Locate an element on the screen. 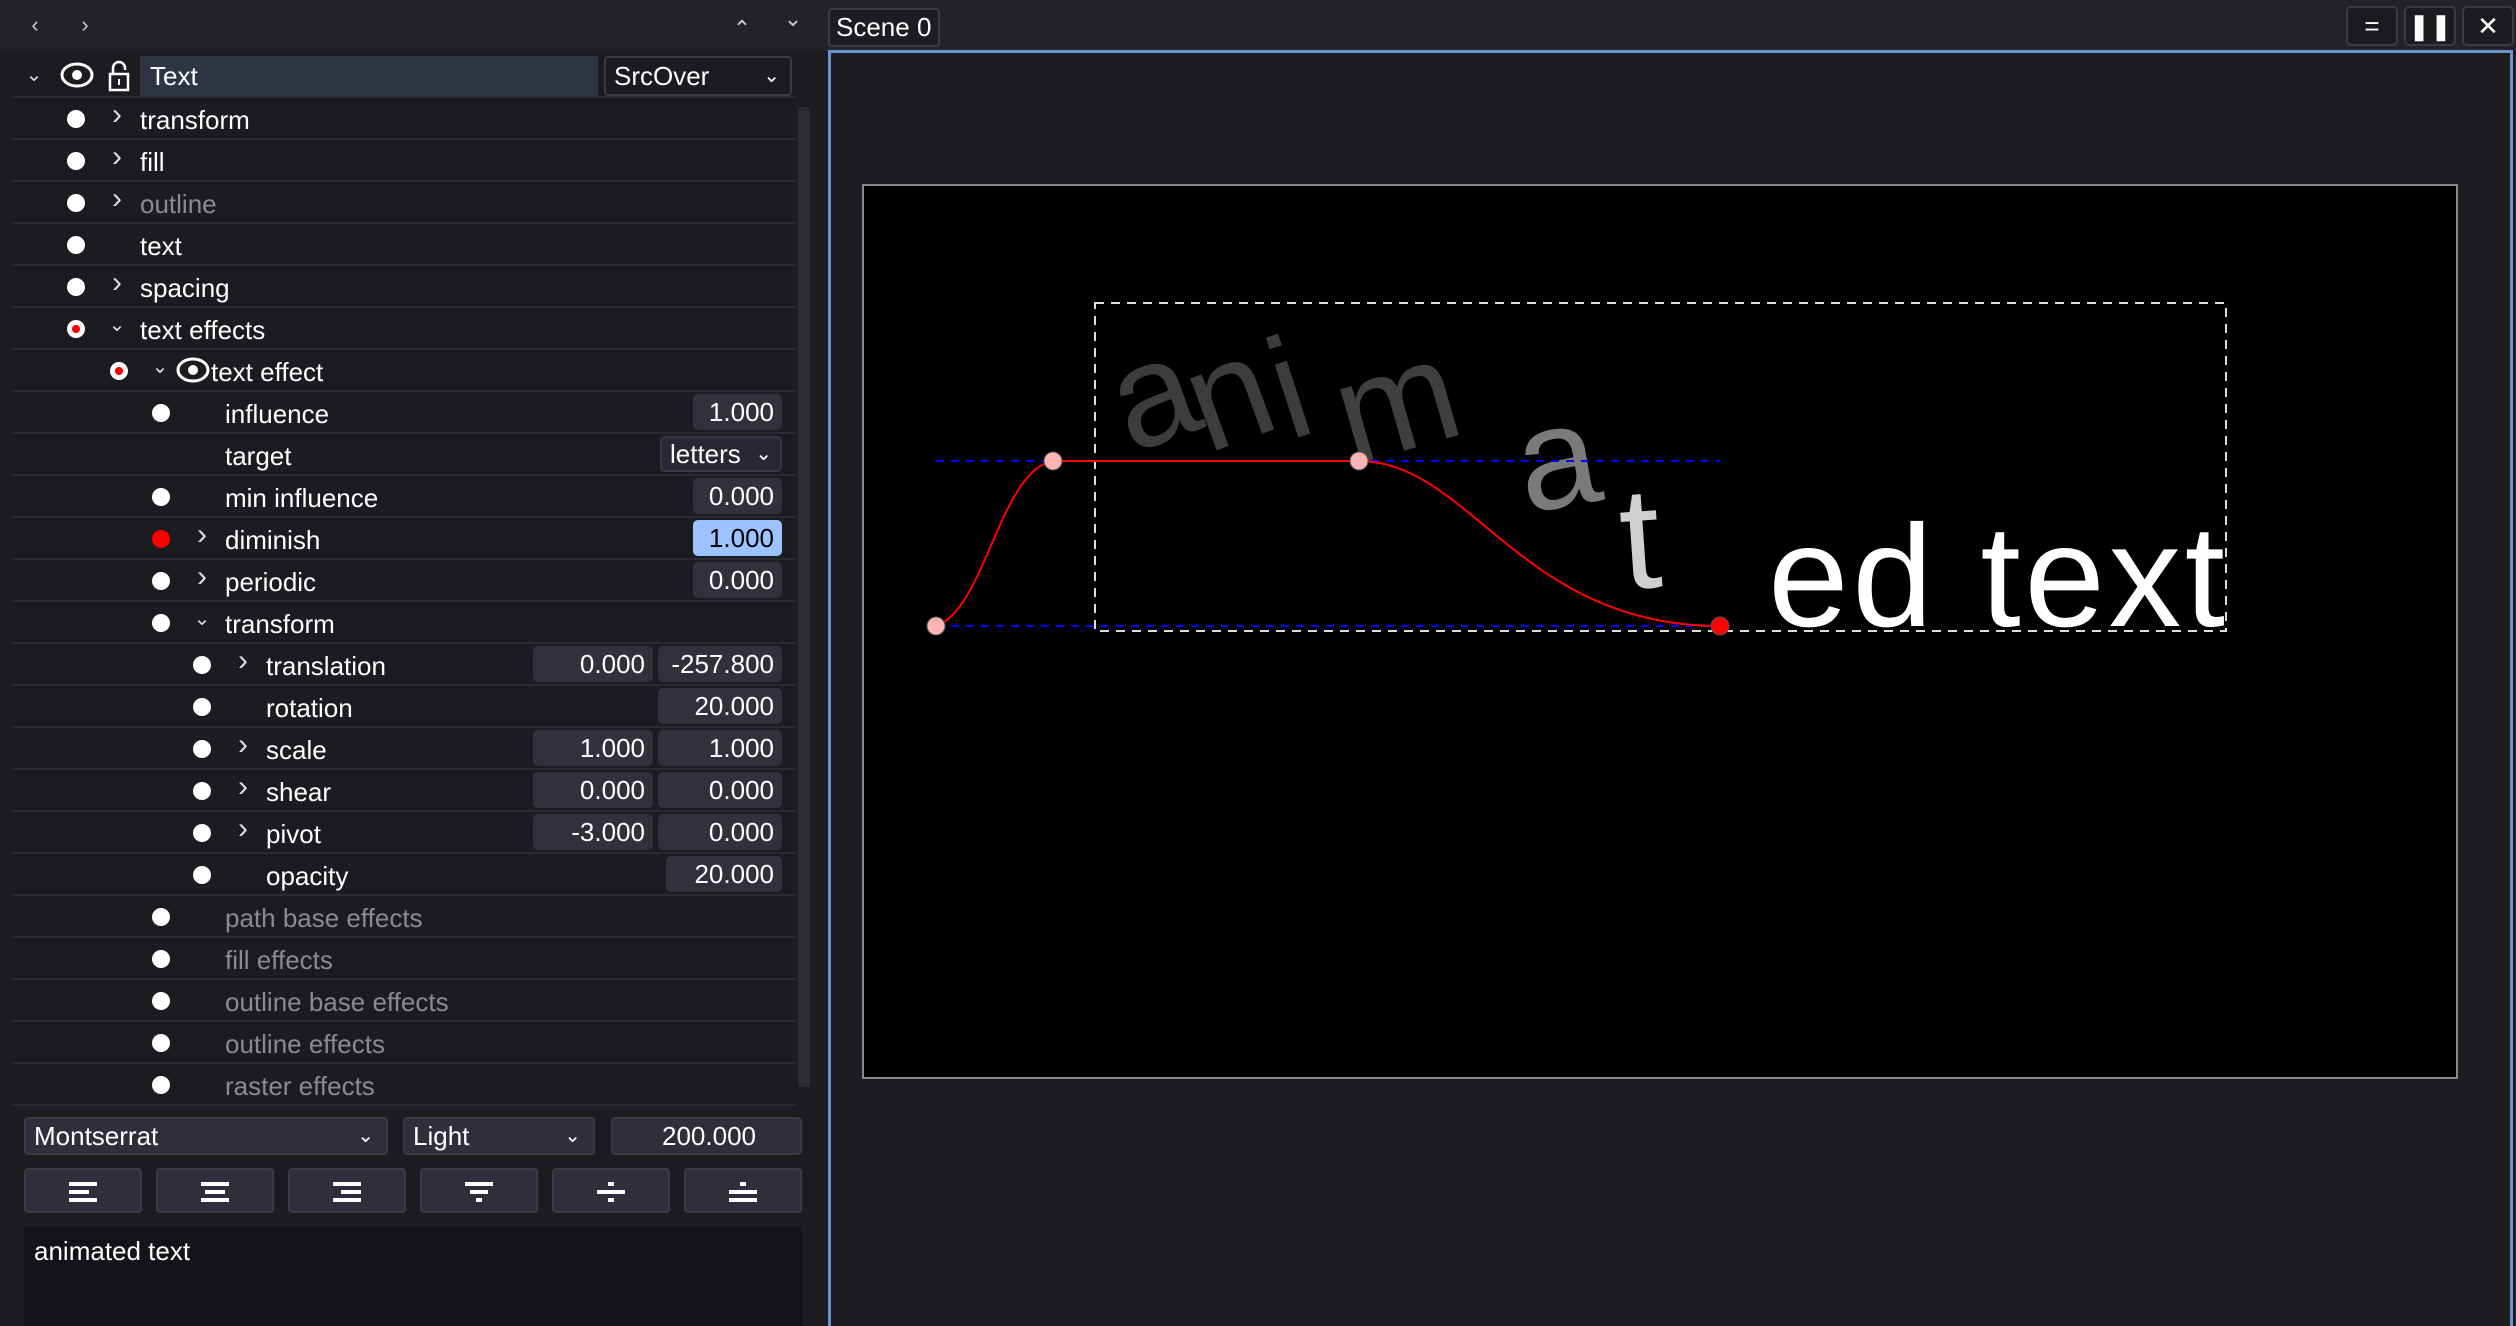 The image size is (2516, 1326). curve-handle-active is located at coordinates (1720, 626).